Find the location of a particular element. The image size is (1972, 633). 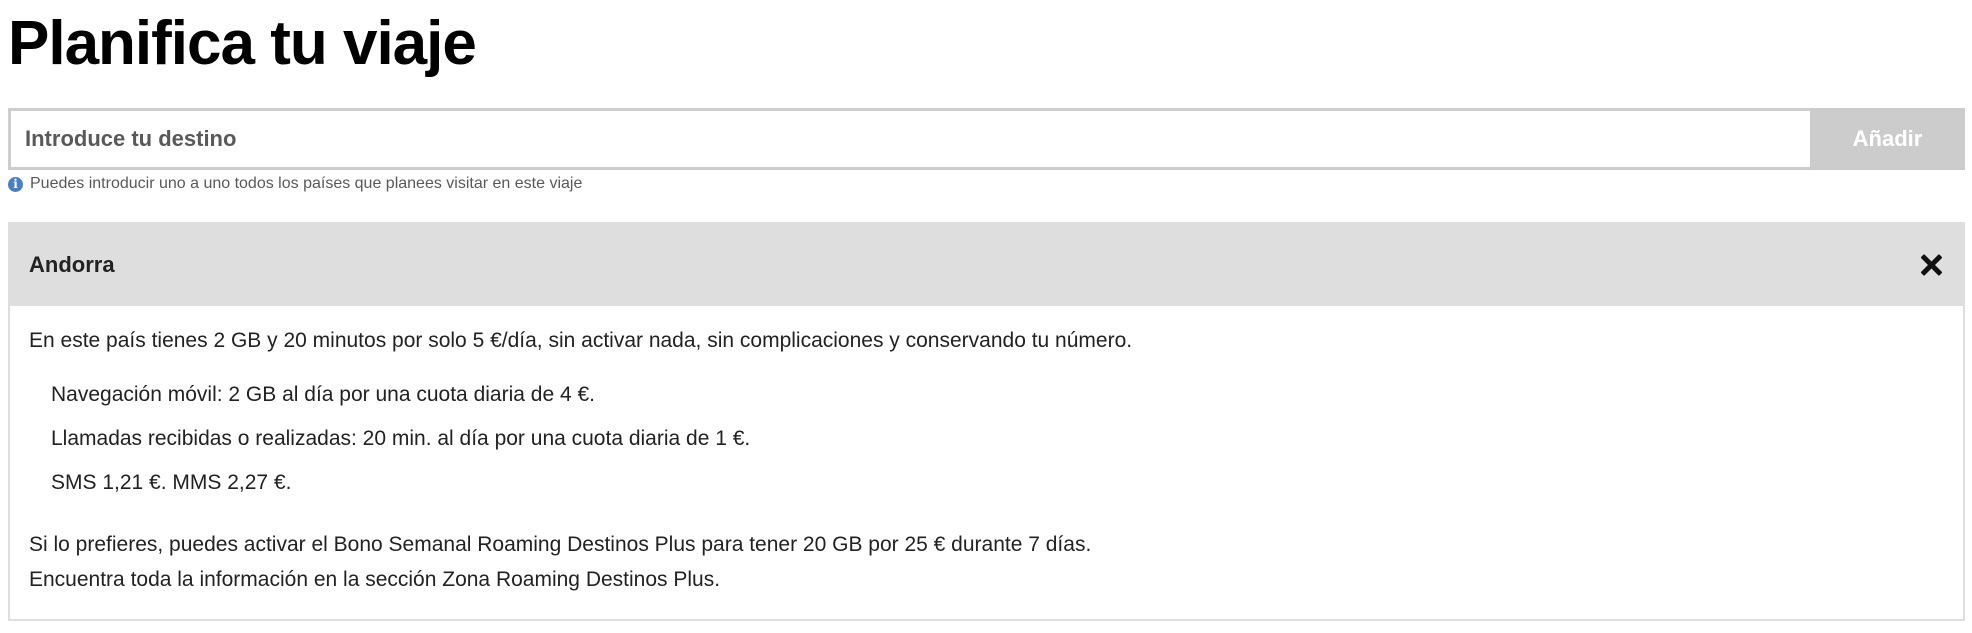

destination-search: Añadir is located at coordinates (986, 139).